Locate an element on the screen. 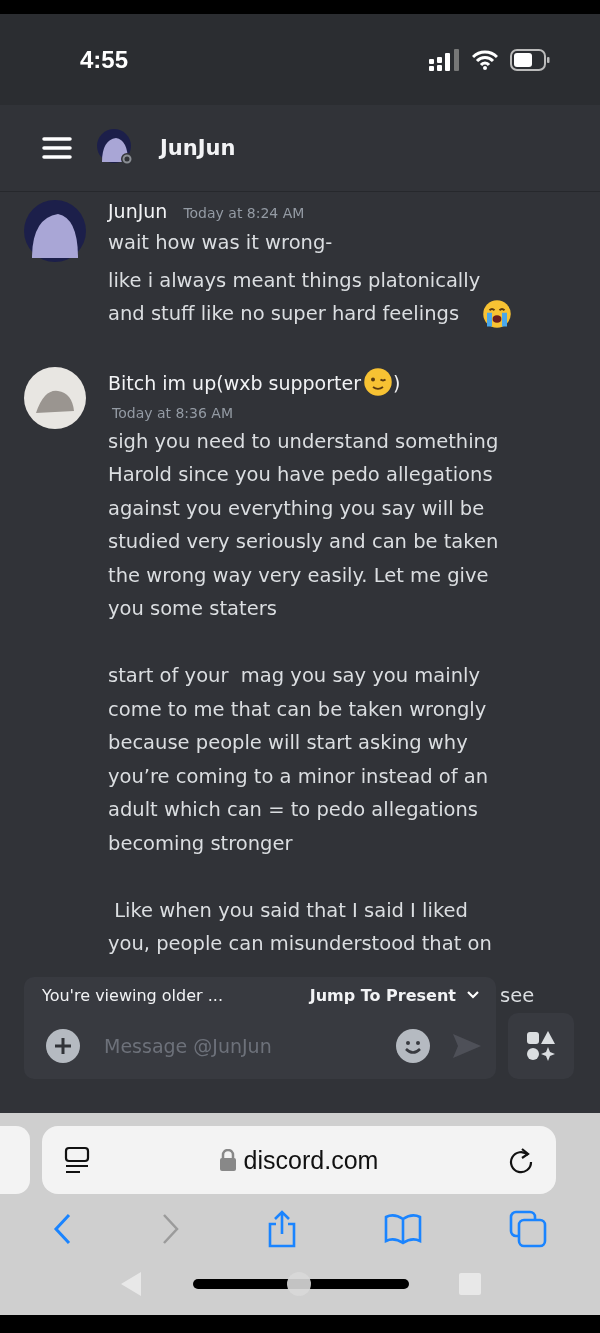 The width and height of the screenshot is (600, 1333). smiley-icon is located at coordinates (413, 1046).